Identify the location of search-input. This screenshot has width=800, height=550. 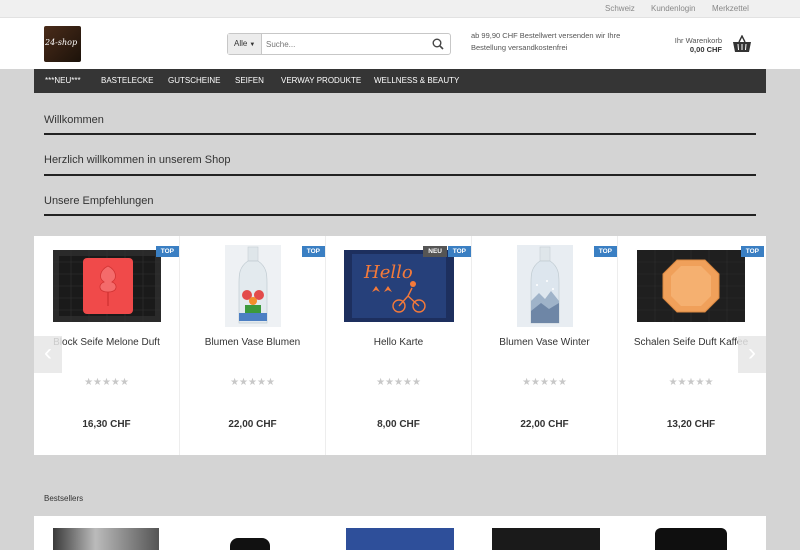
(346, 44).